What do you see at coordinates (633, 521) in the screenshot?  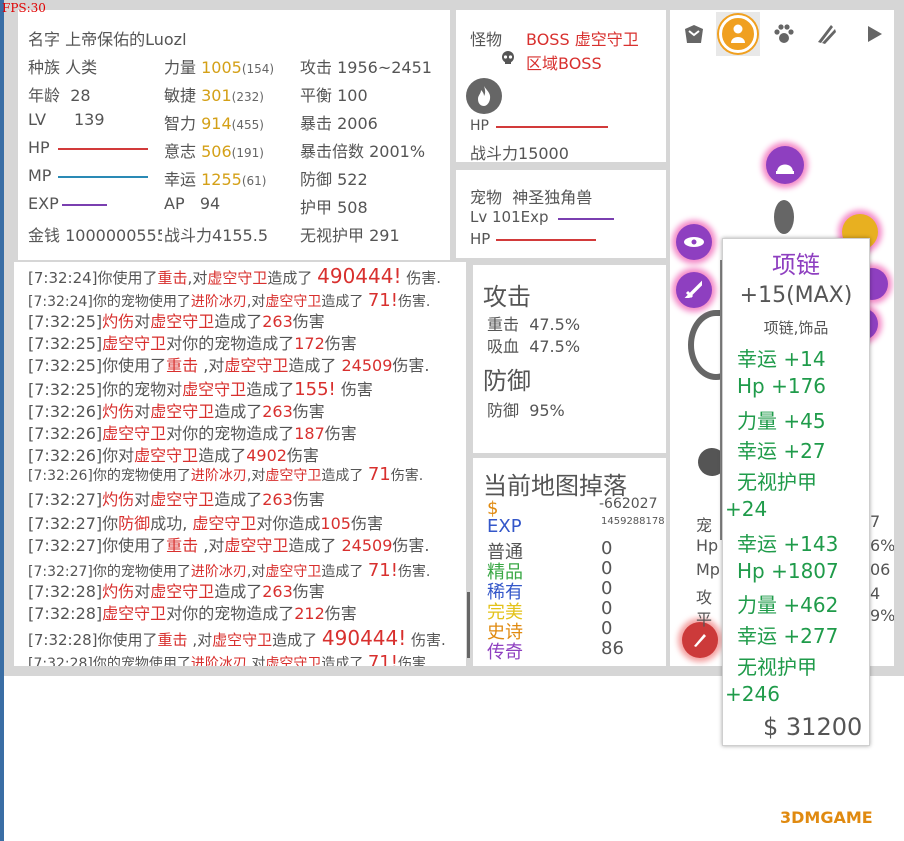 I see `drops-exp-value: 1459288178` at bounding box center [633, 521].